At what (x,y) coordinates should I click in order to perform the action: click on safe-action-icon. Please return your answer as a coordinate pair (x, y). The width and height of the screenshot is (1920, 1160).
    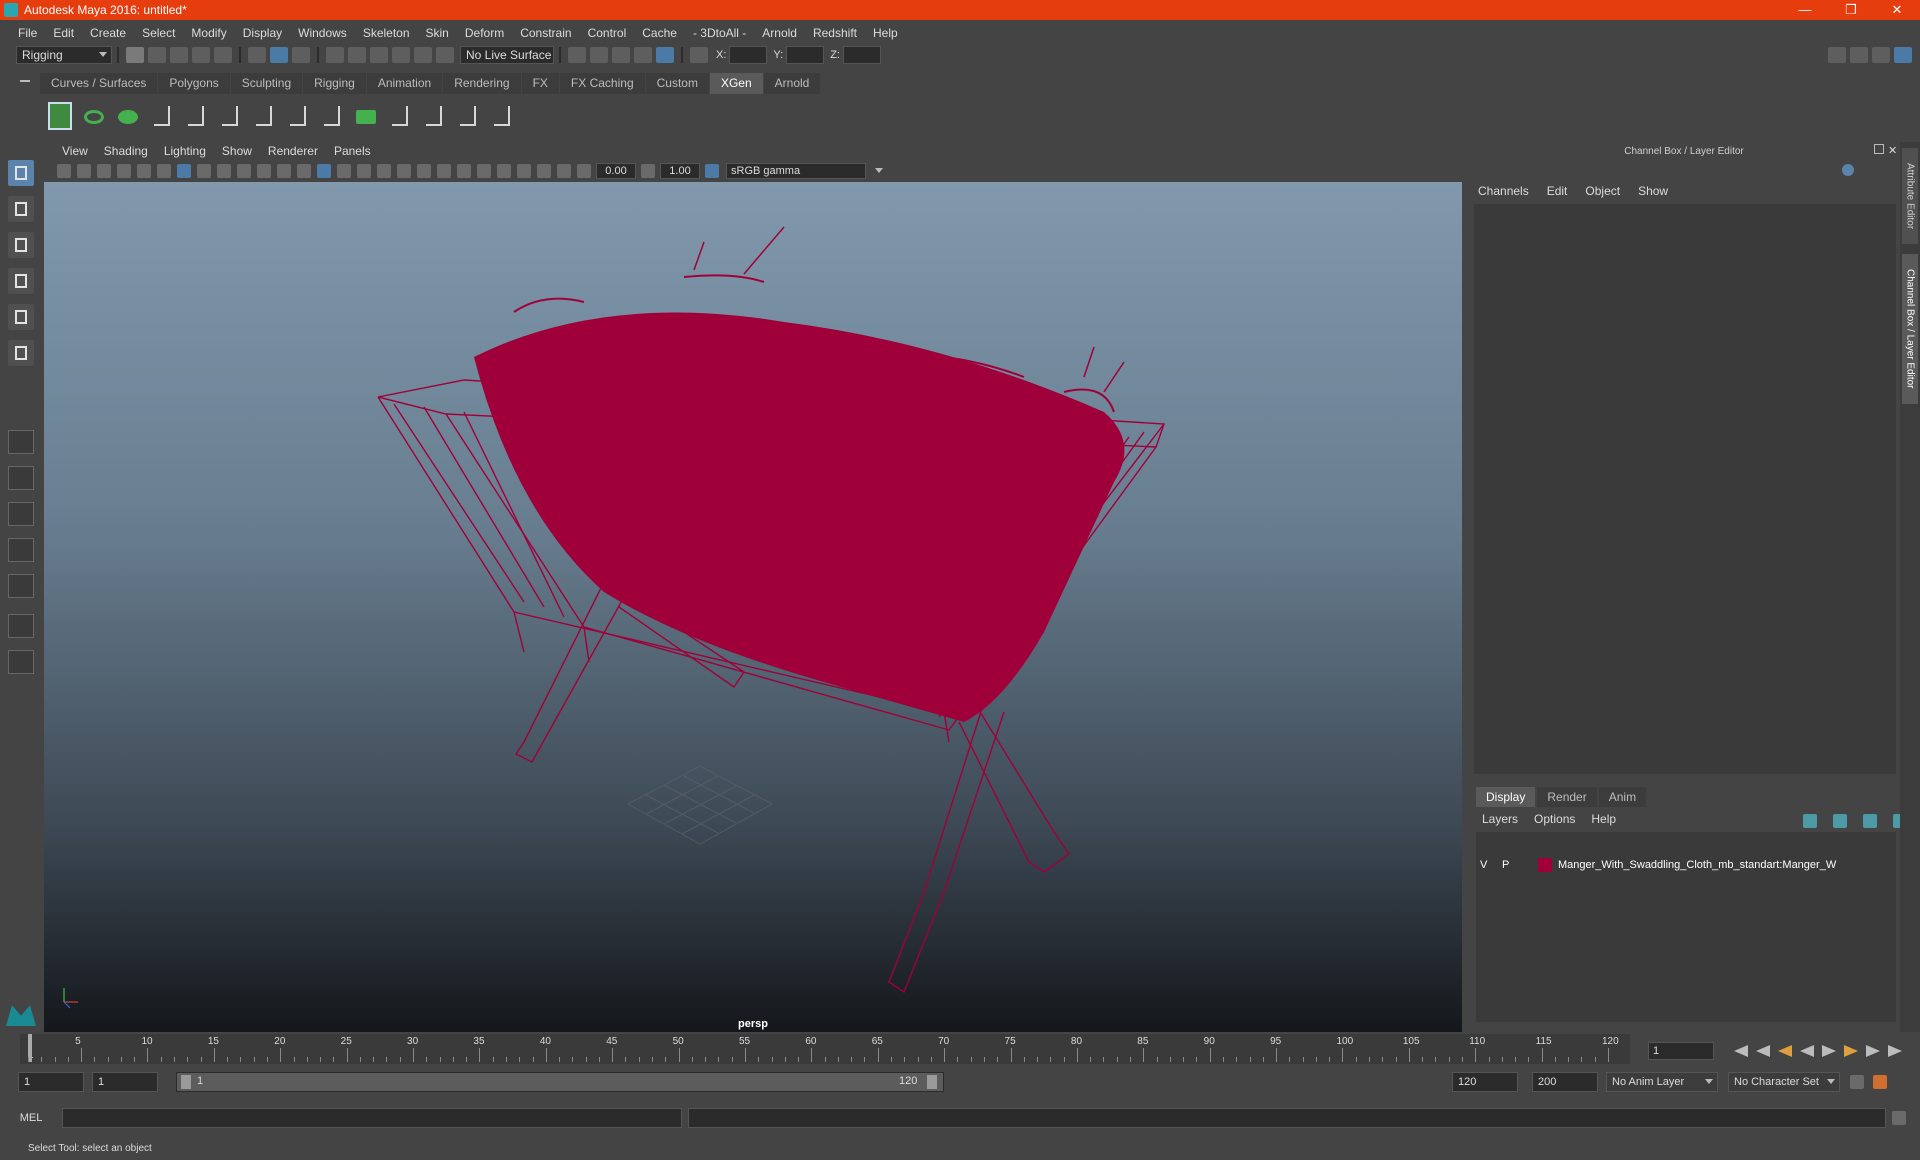
    Looking at the image, I should click on (284, 171).